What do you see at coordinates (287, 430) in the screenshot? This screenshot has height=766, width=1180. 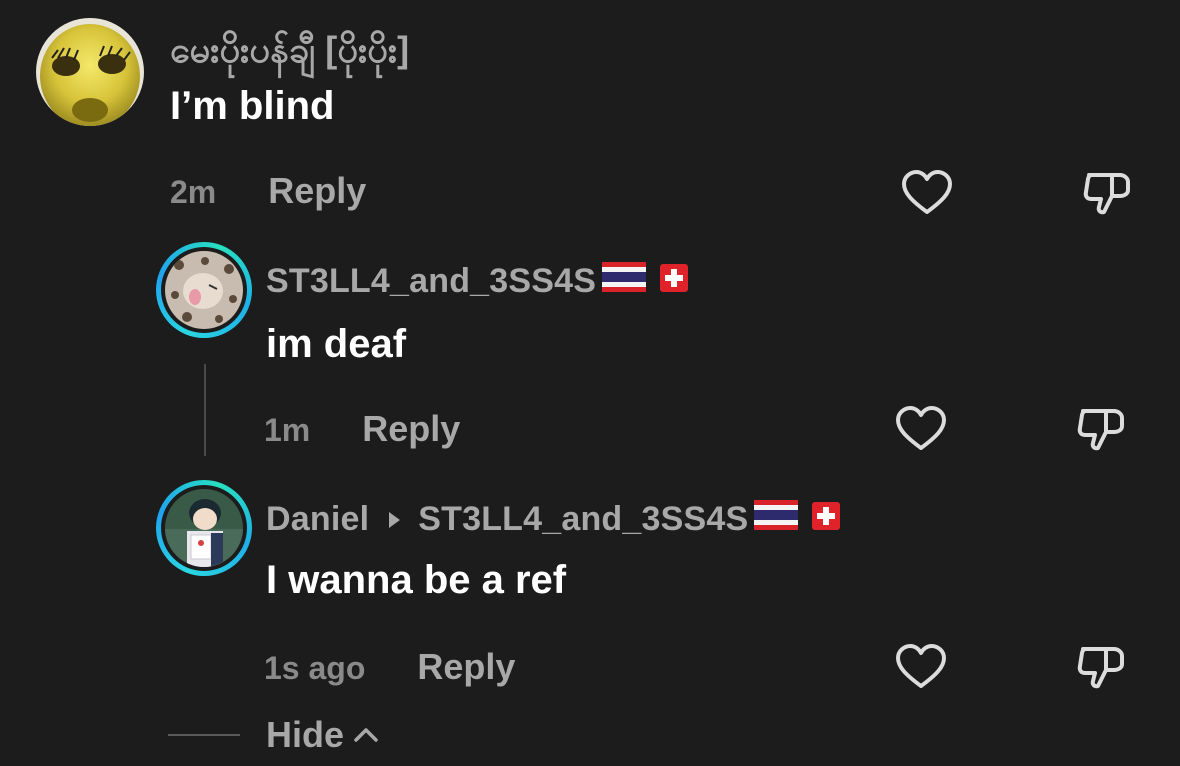 I see `comment-timestamp: 1m` at bounding box center [287, 430].